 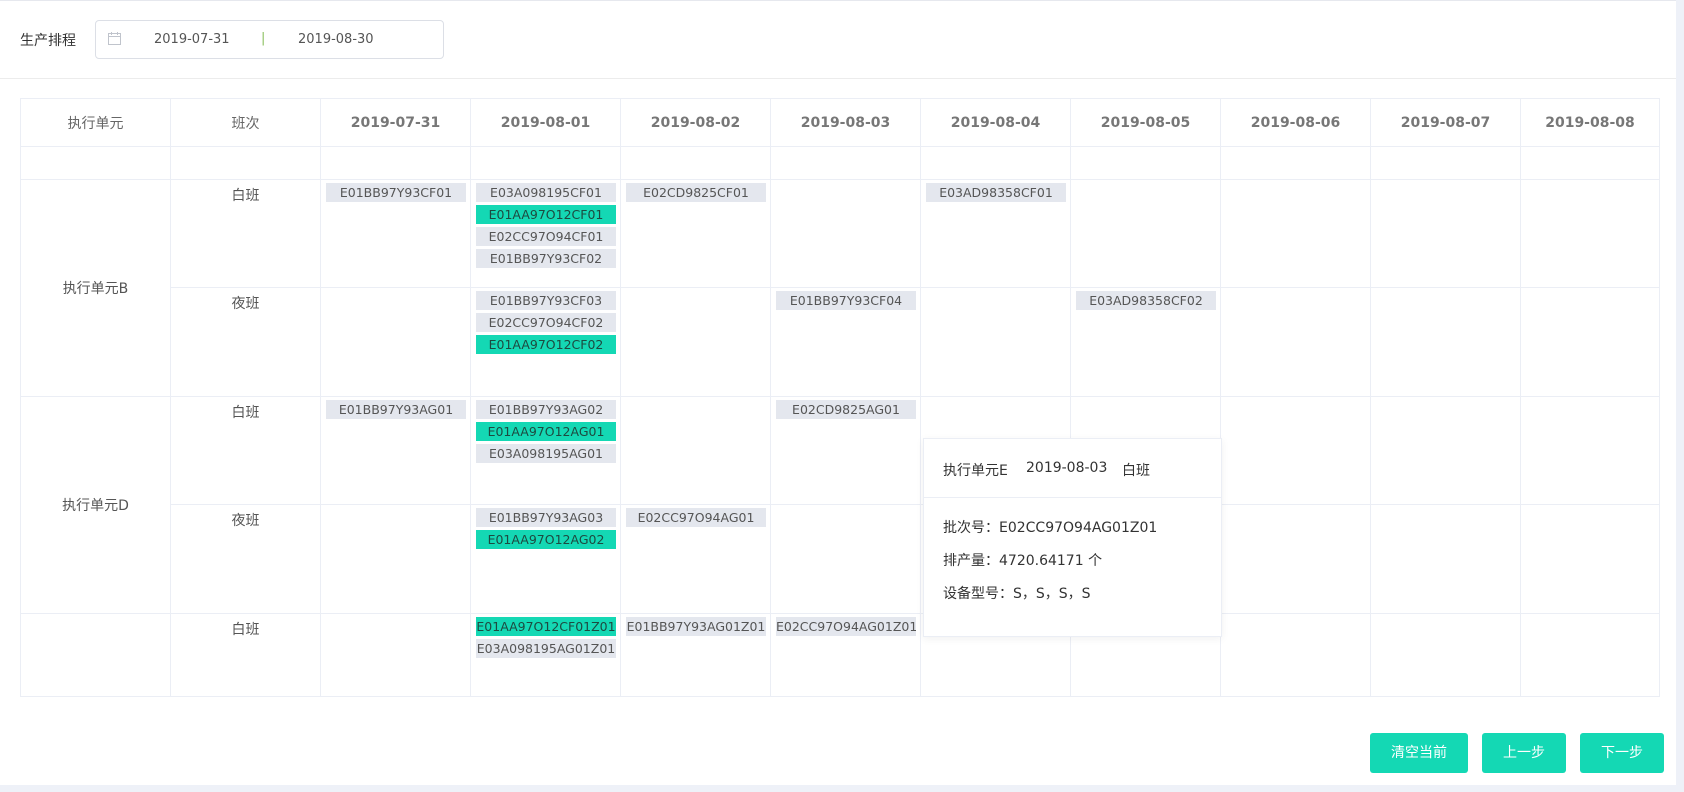 I want to click on header-date: 2019-07-31, so click(x=395, y=122).